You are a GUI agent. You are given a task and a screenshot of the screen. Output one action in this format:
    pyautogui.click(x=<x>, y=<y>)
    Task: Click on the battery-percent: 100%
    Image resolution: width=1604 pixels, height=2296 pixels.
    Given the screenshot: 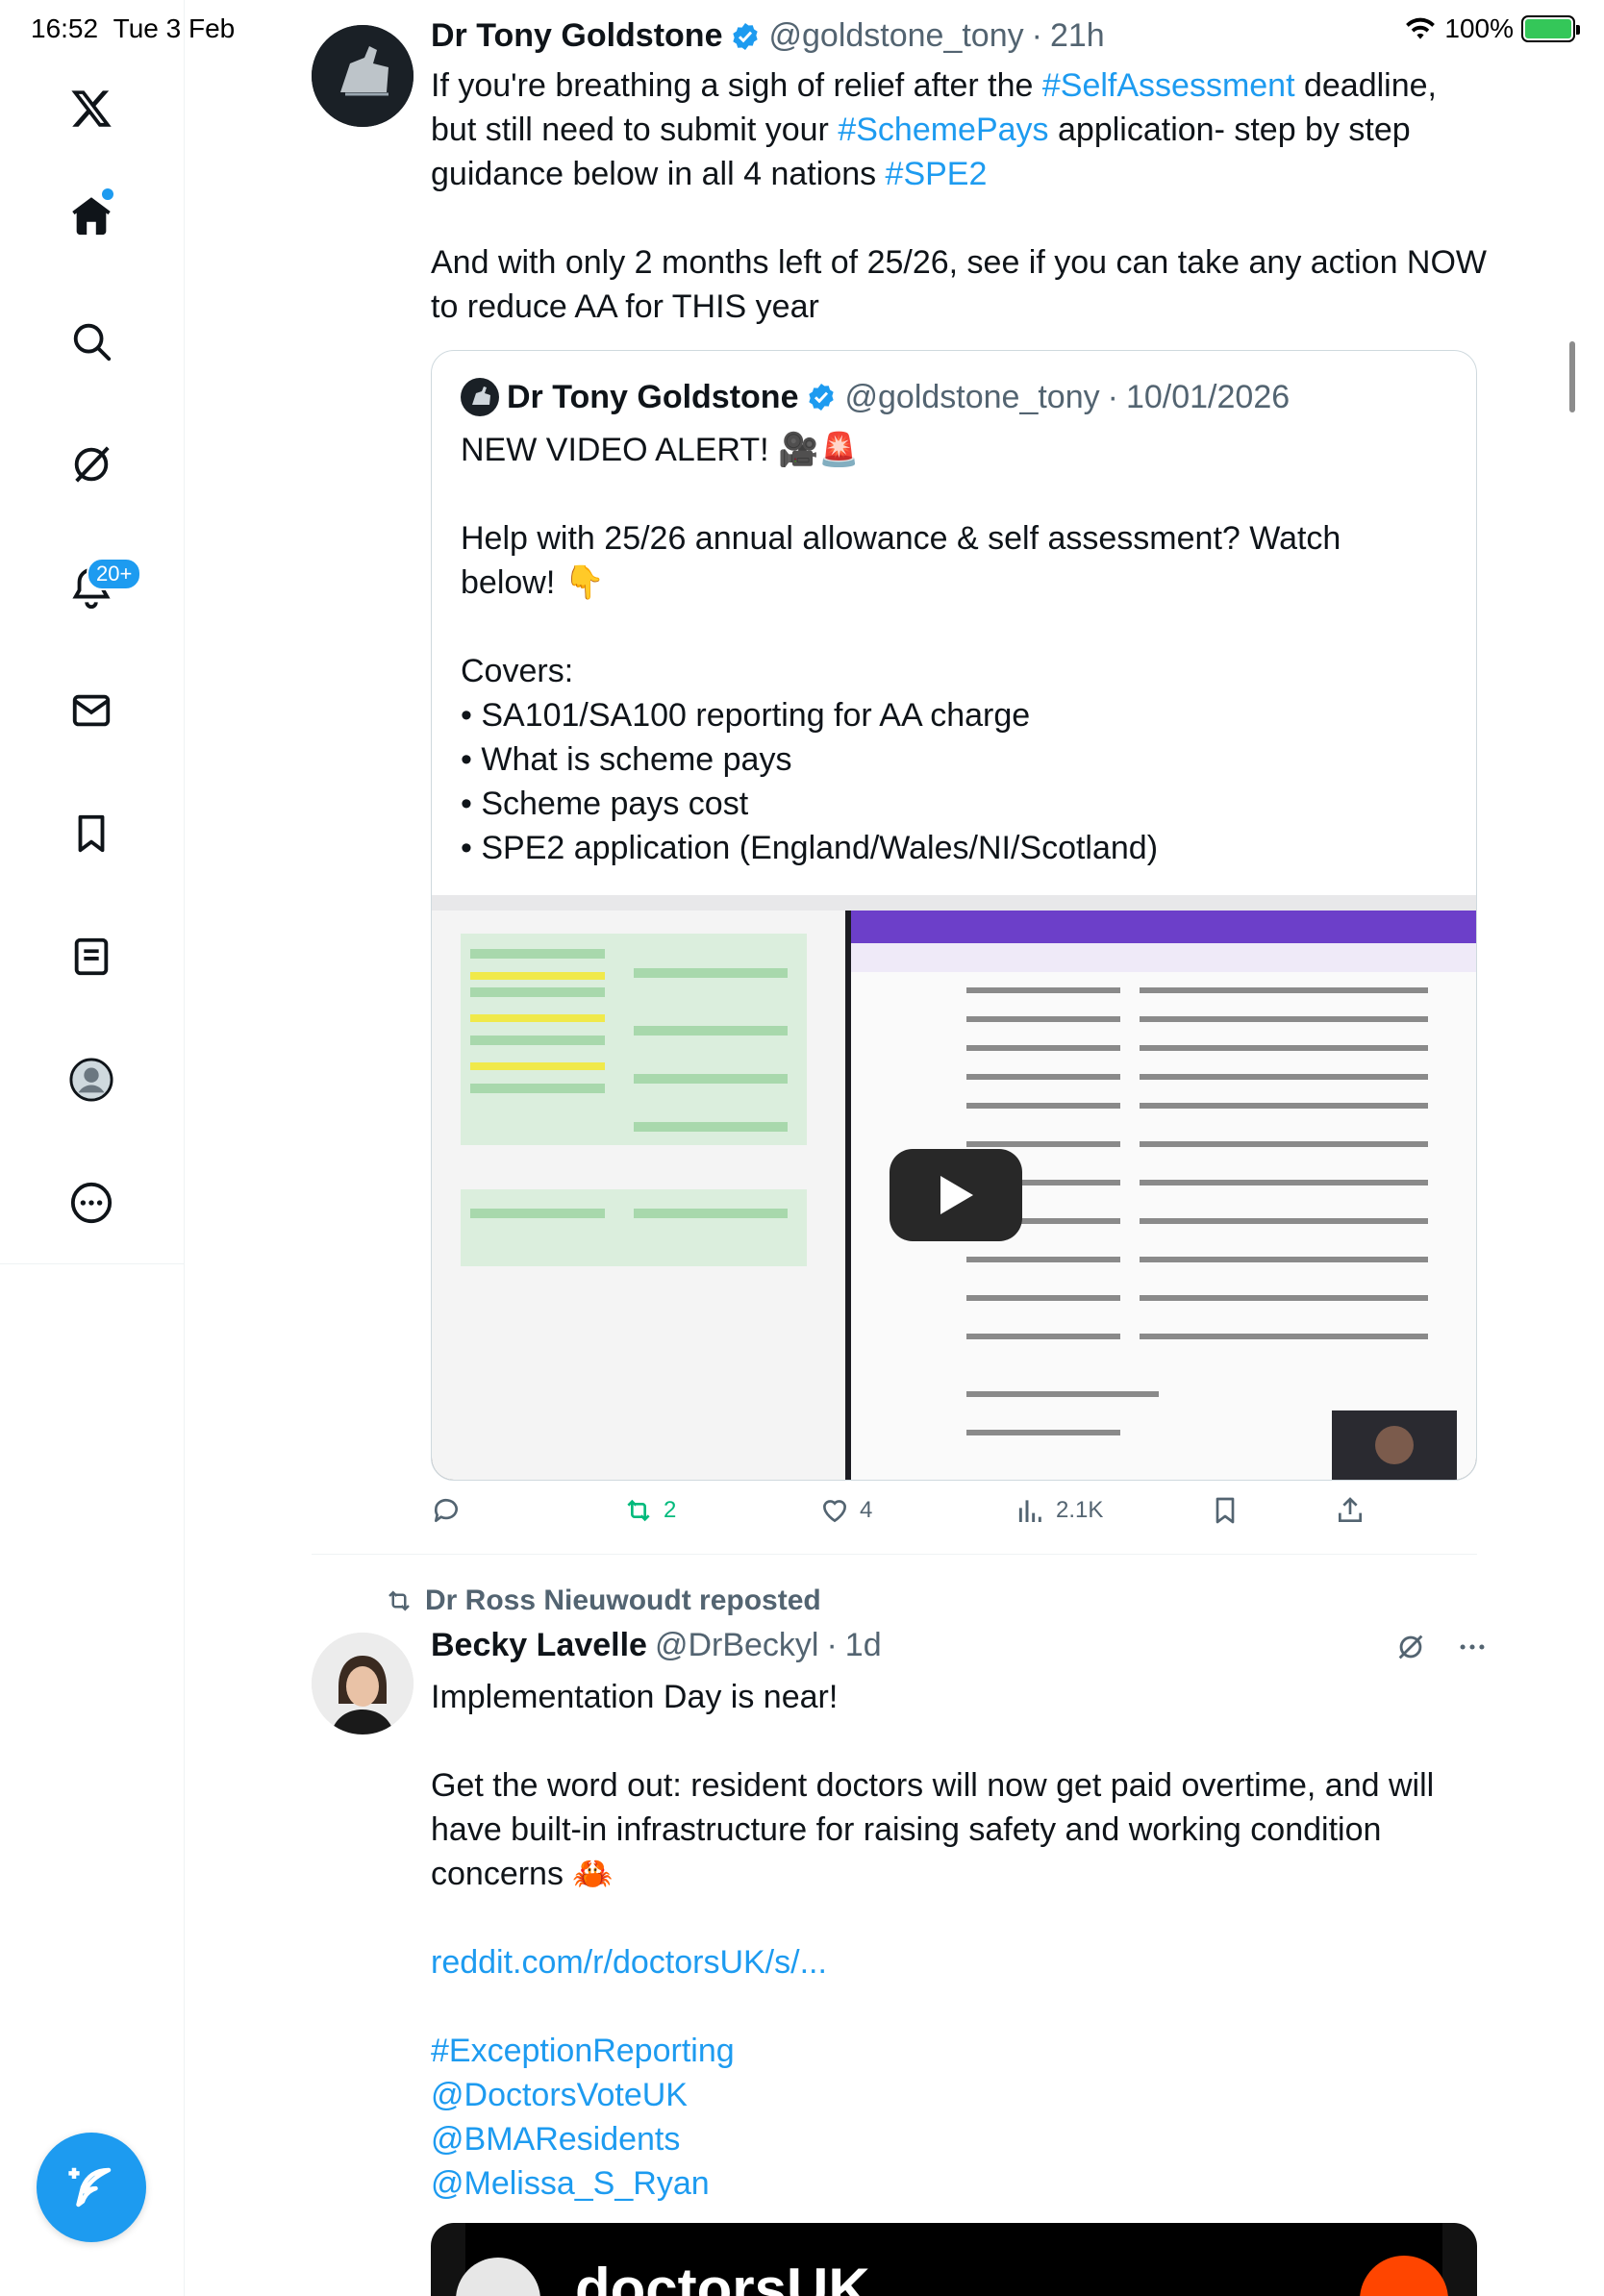 What is the action you would take?
    pyautogui.click(x=1479, y=28)
    